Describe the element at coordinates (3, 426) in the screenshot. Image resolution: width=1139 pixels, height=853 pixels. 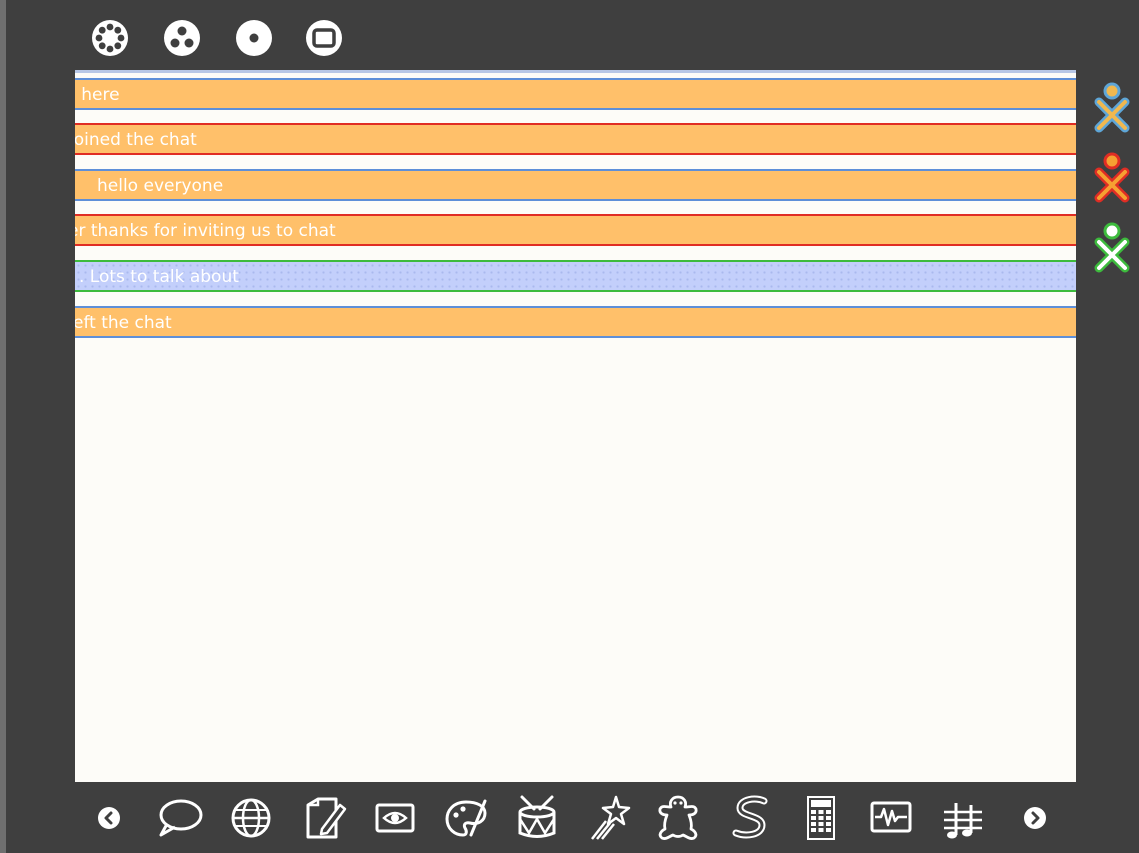
I see `window-edge` at that location.